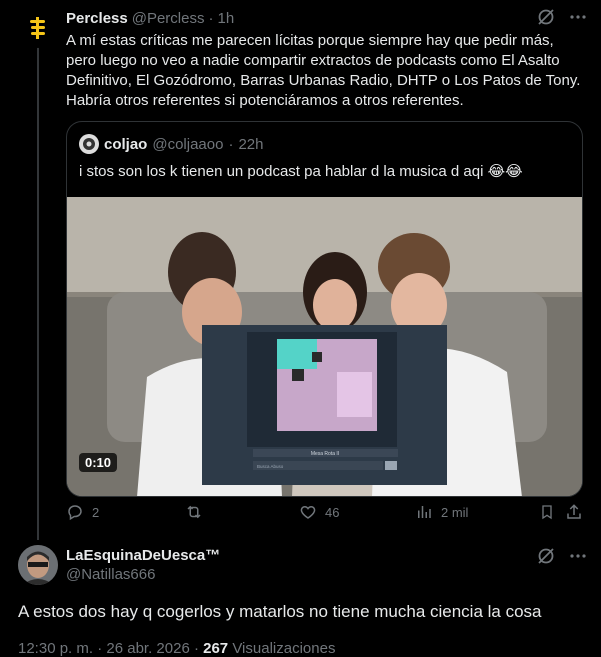 This screenshot has width=601, height=657. I want to click on screen-title: Mesa Rota II, so click(325, 454).